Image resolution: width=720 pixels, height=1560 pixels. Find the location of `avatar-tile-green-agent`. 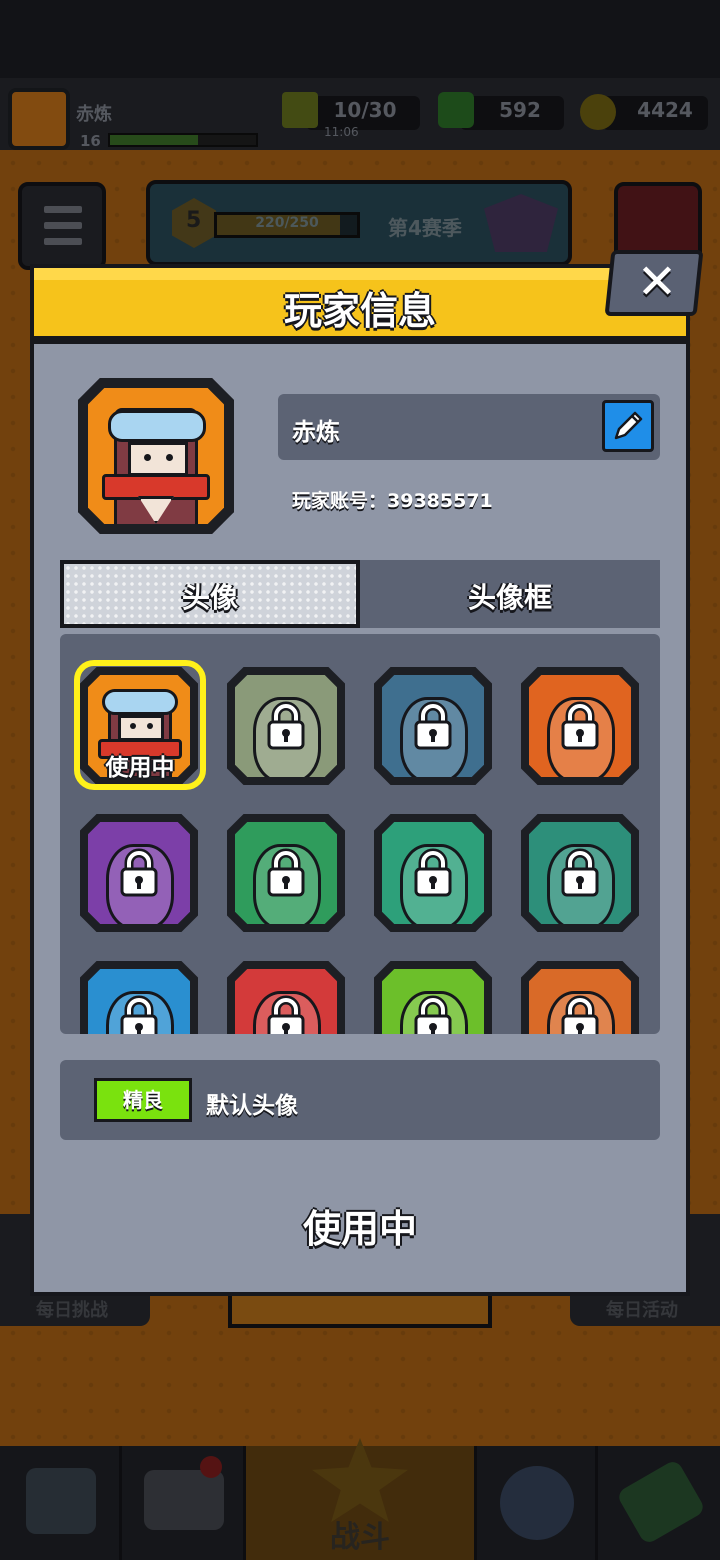

avatar-tile-green-agent is located at coordinates (286, 726).